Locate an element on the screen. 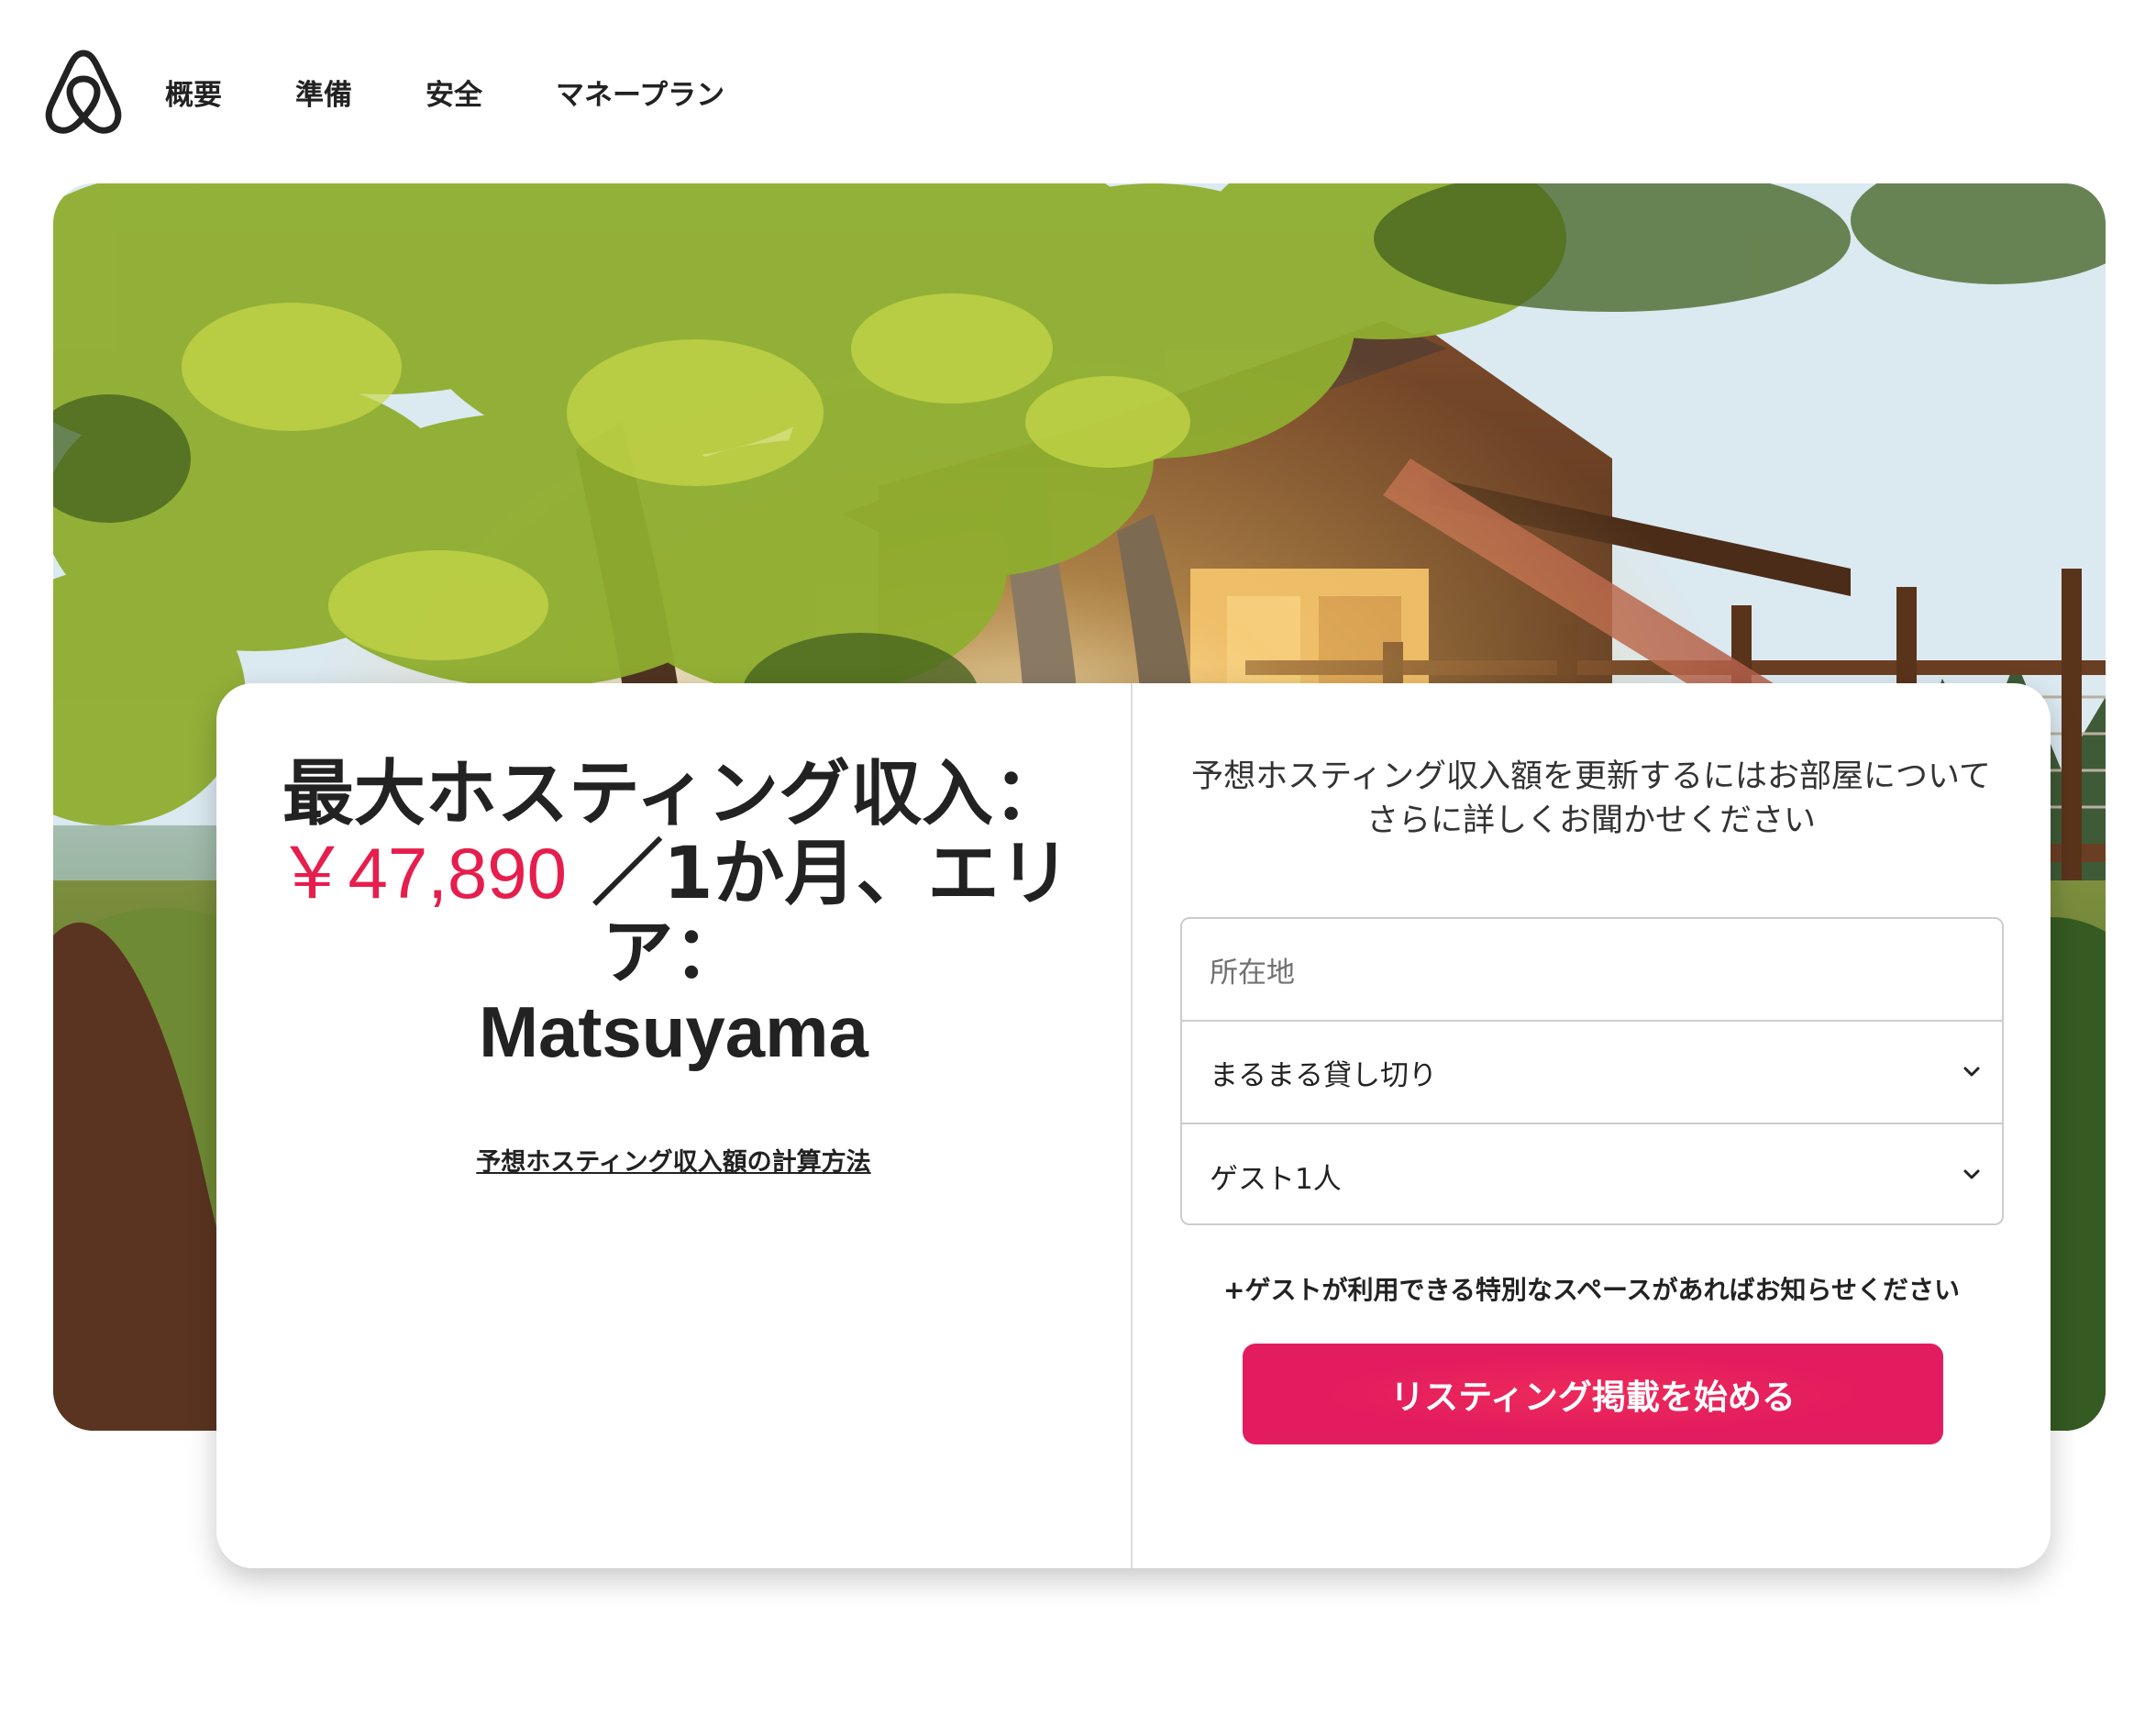 The height and width of the screenshot is (1726, 2156). nav-preparation: 準備 is located at coordinates (323, 92).